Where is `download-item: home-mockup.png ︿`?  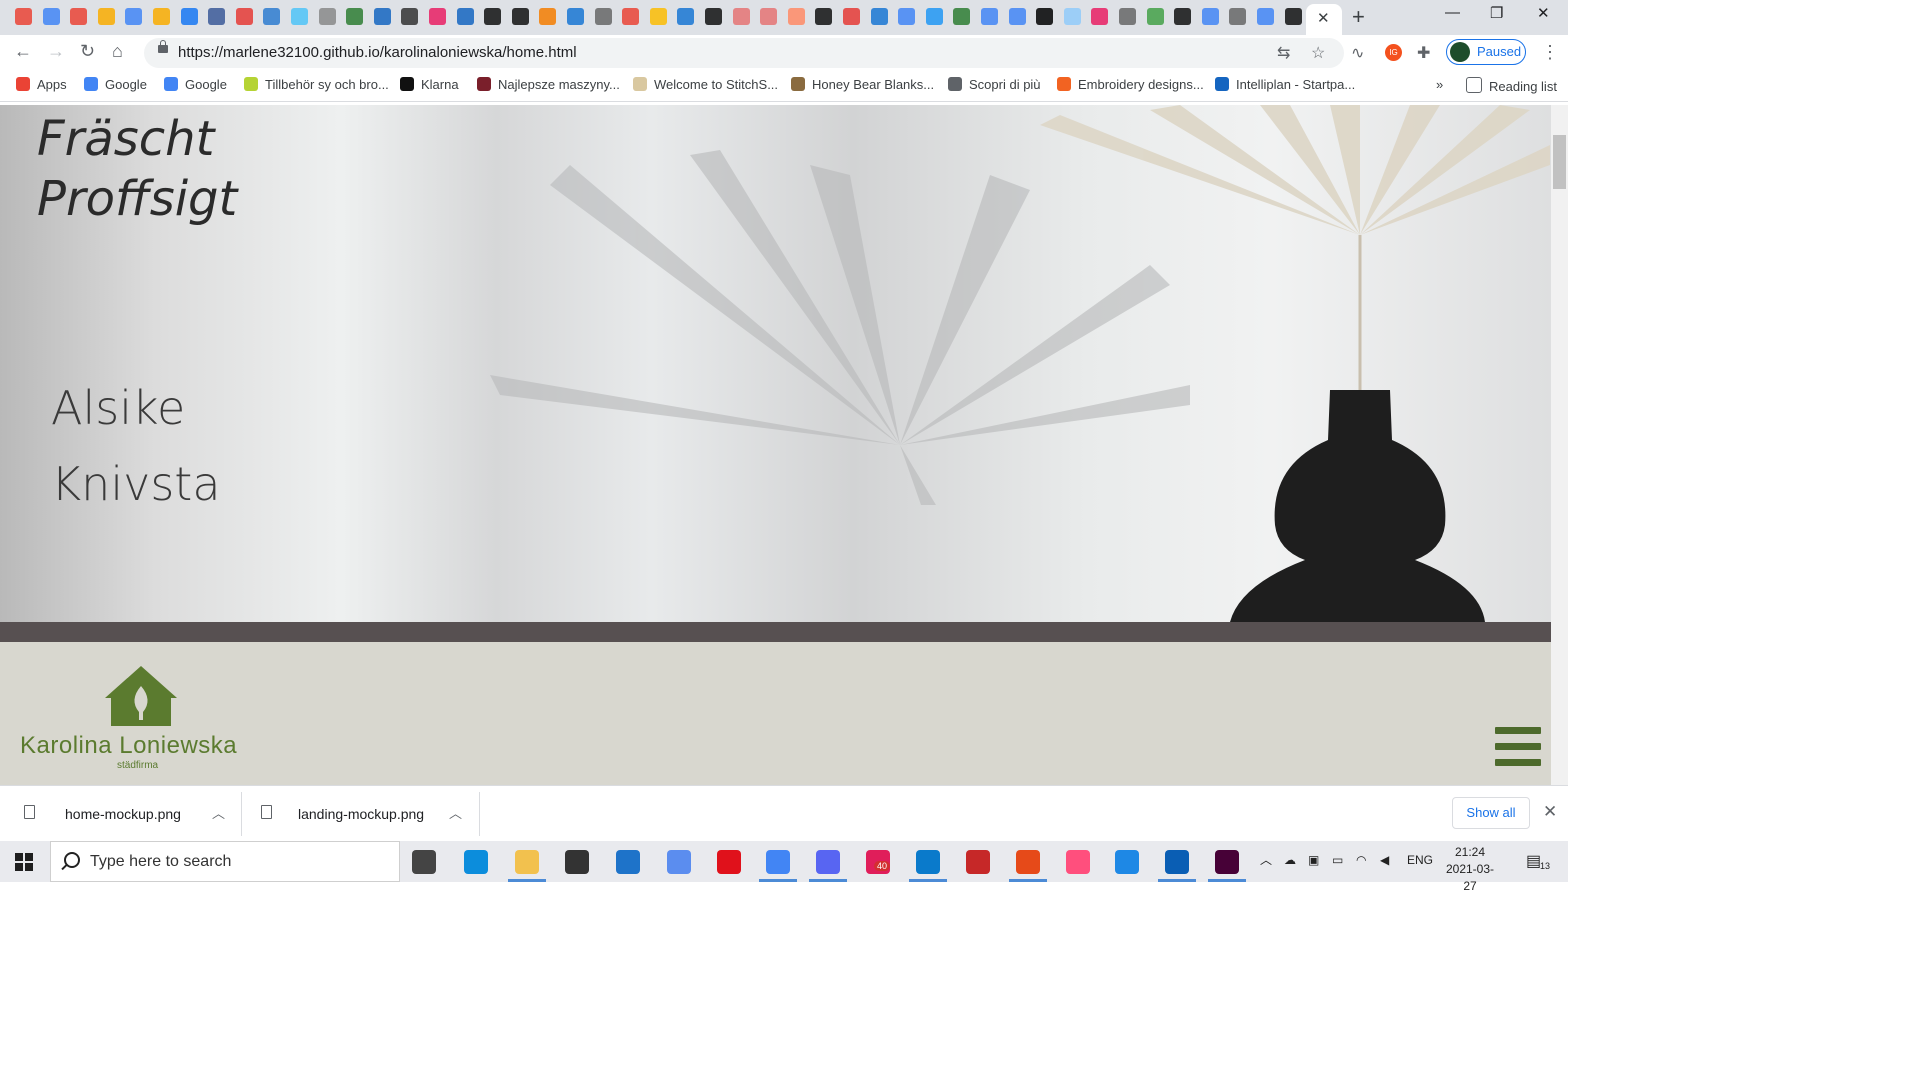 download-item: home-mockup.png ︿ is located at coordinates (120, 814).